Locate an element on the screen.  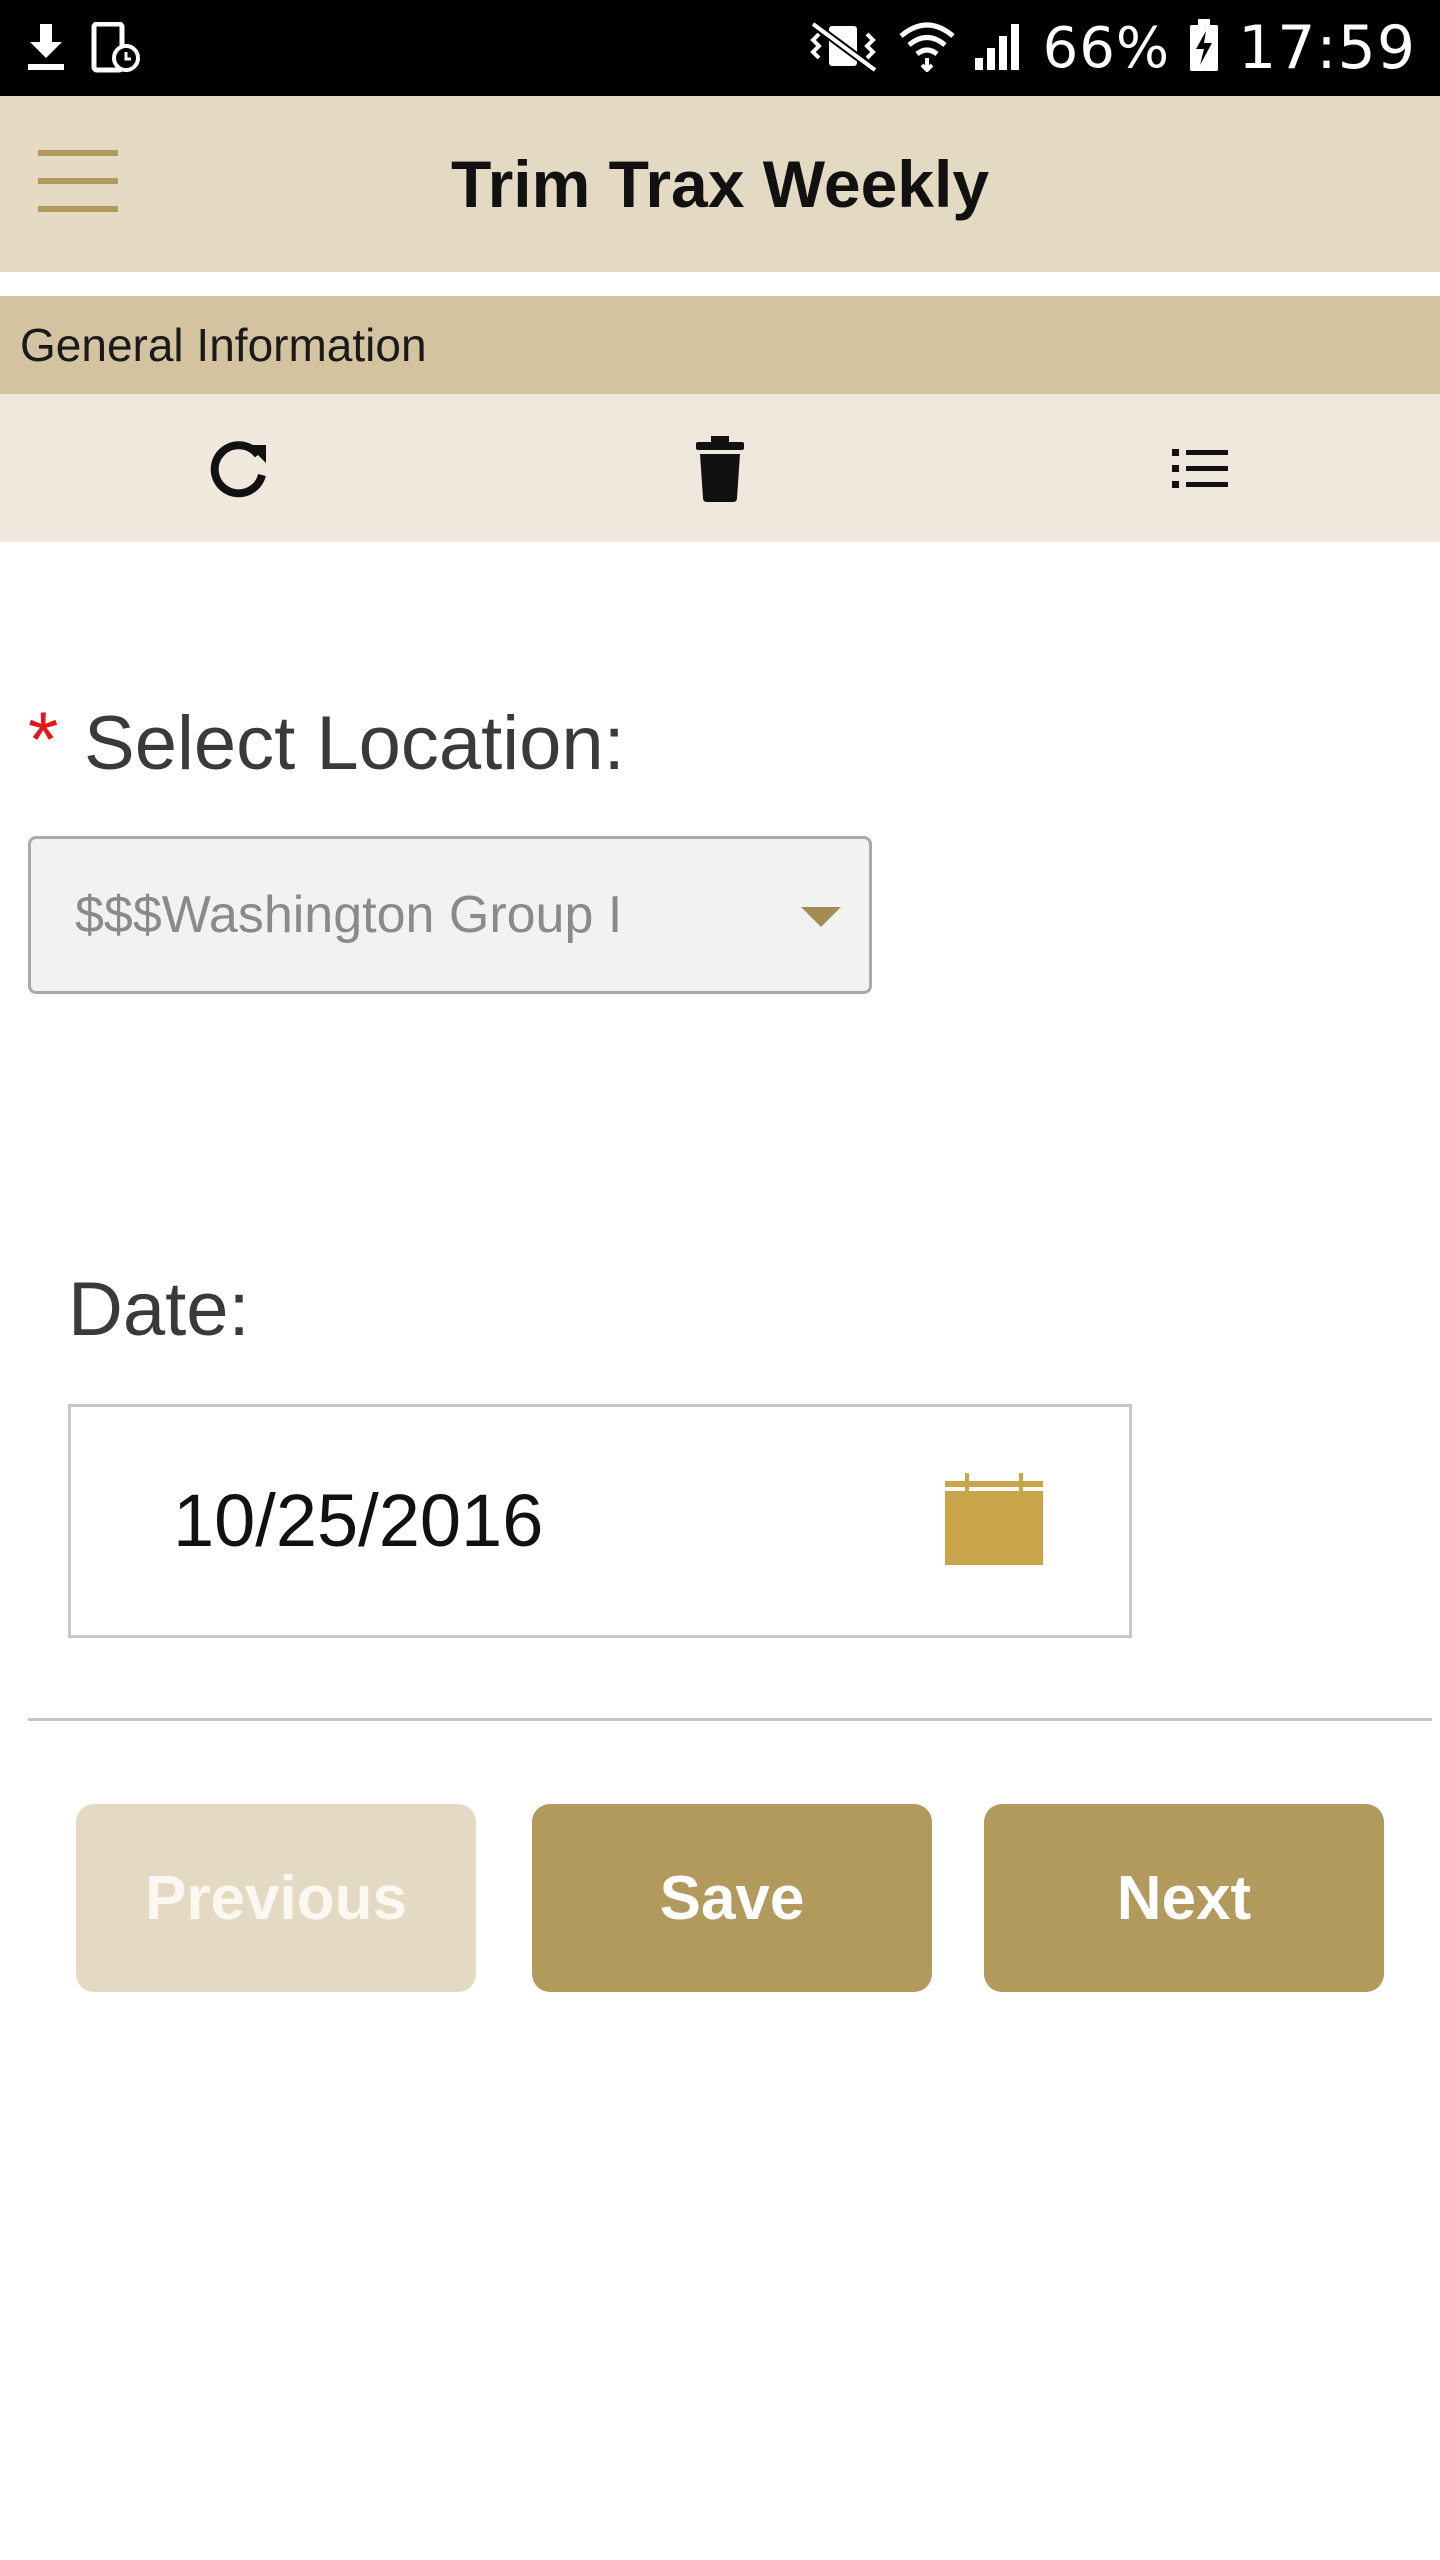
app-bar: Trim Trax Weekly is located at coordinates (720, 184).